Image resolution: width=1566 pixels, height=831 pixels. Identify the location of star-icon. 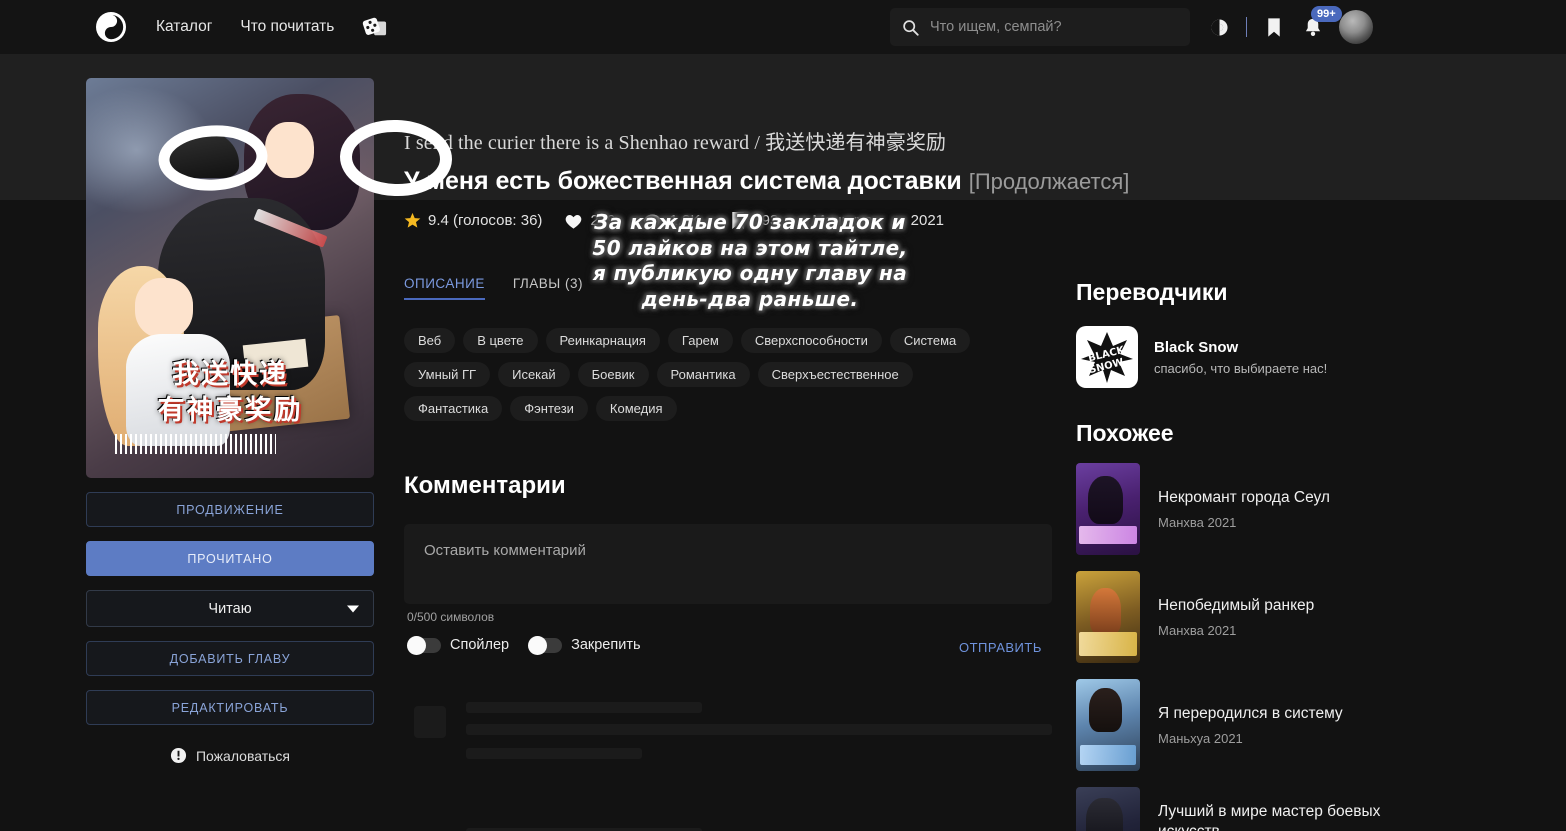
(412, 220).